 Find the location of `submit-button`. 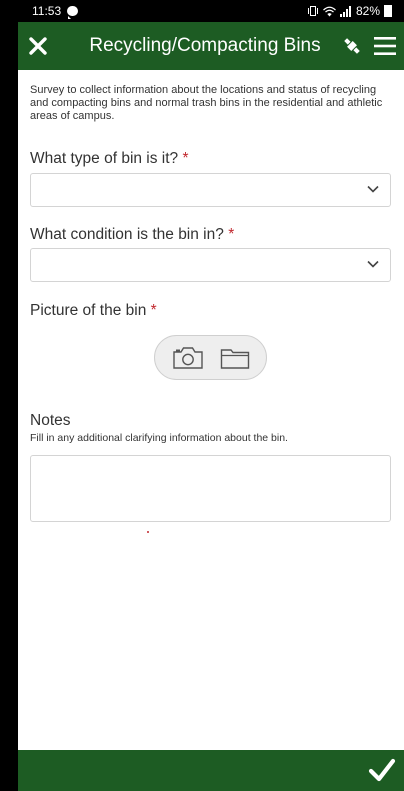

submit-button is located at coordinates (382, 770).